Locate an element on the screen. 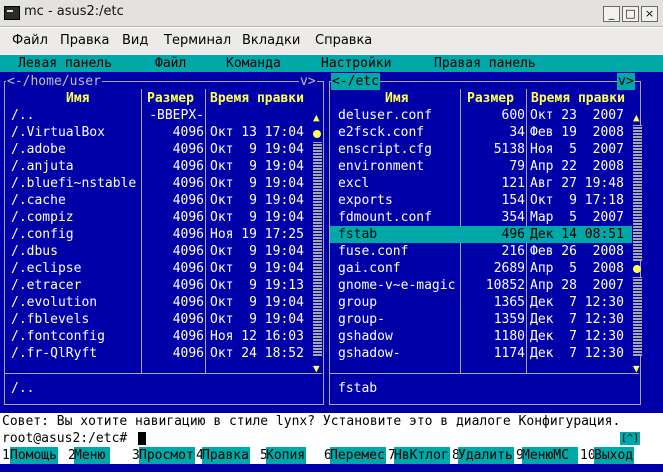  file-name: gai.conf is located at coordinates (369, 268).